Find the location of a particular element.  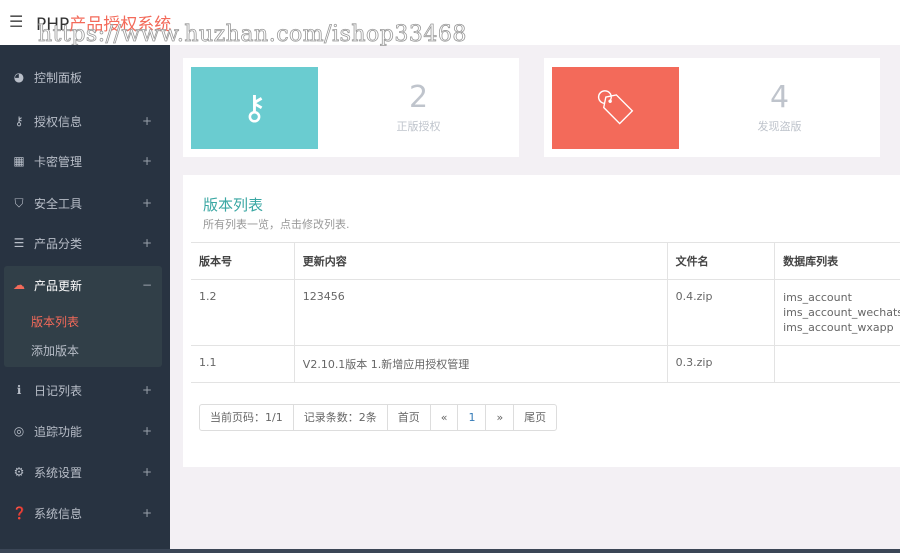

sidebar-item-label: 系统设置 is located at coordinates (58, 472).